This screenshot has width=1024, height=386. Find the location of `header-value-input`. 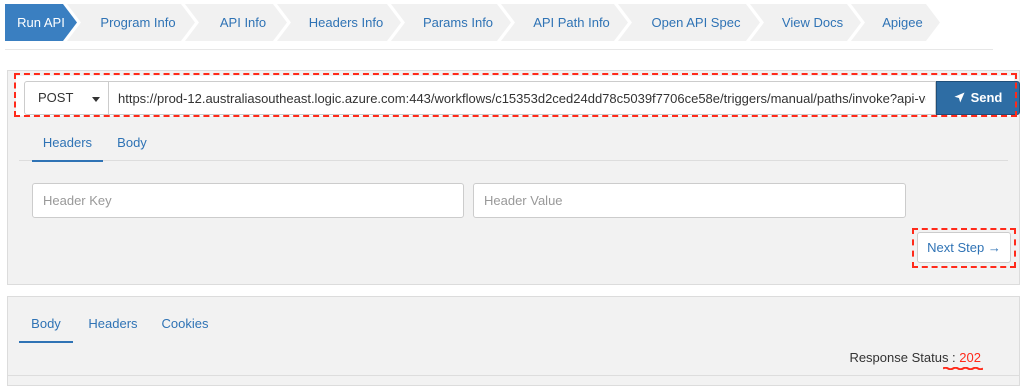

header-value-input is located at coordinates (689, 200).